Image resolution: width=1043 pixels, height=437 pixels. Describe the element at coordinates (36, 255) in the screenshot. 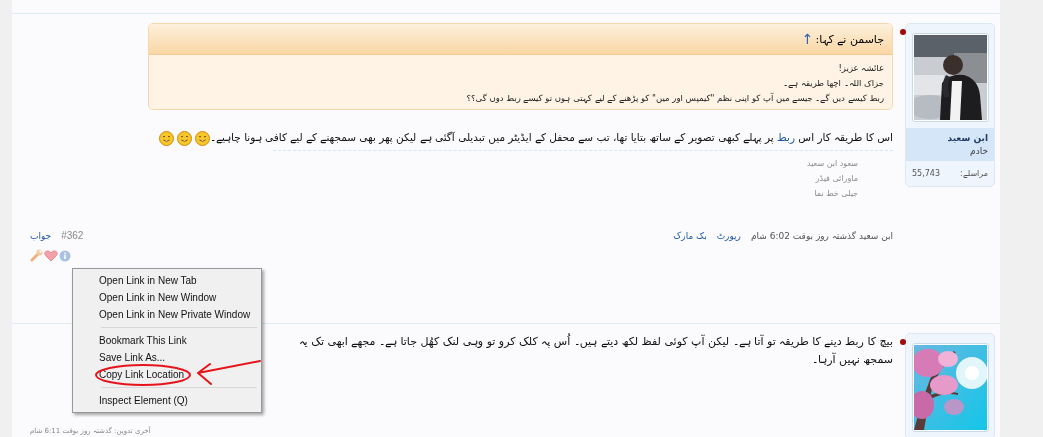

I see `wrench-icon` at that location.